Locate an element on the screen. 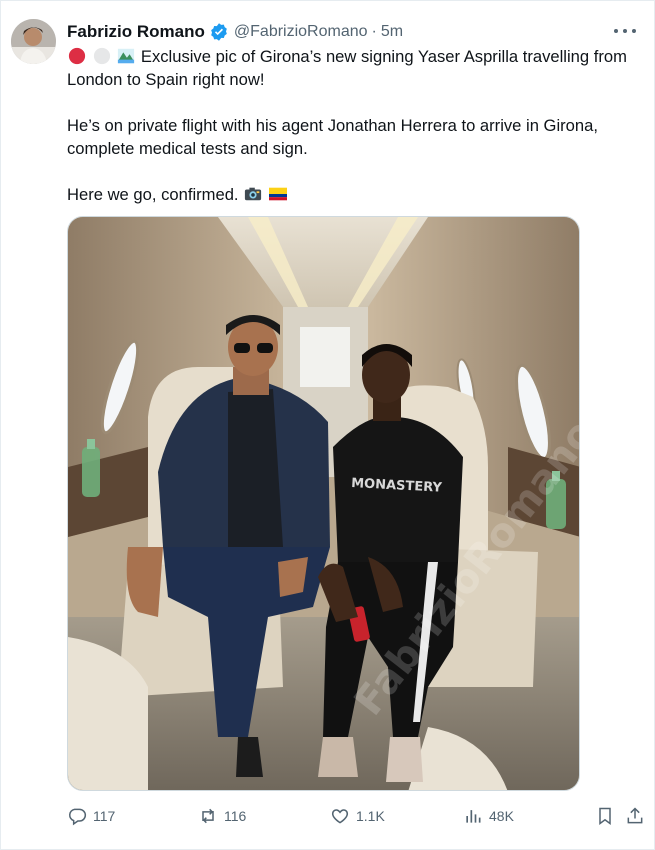 Image resolution: width=655 pixels, height=850 pixels. camera-emoji is located at coordinates (253, 194).